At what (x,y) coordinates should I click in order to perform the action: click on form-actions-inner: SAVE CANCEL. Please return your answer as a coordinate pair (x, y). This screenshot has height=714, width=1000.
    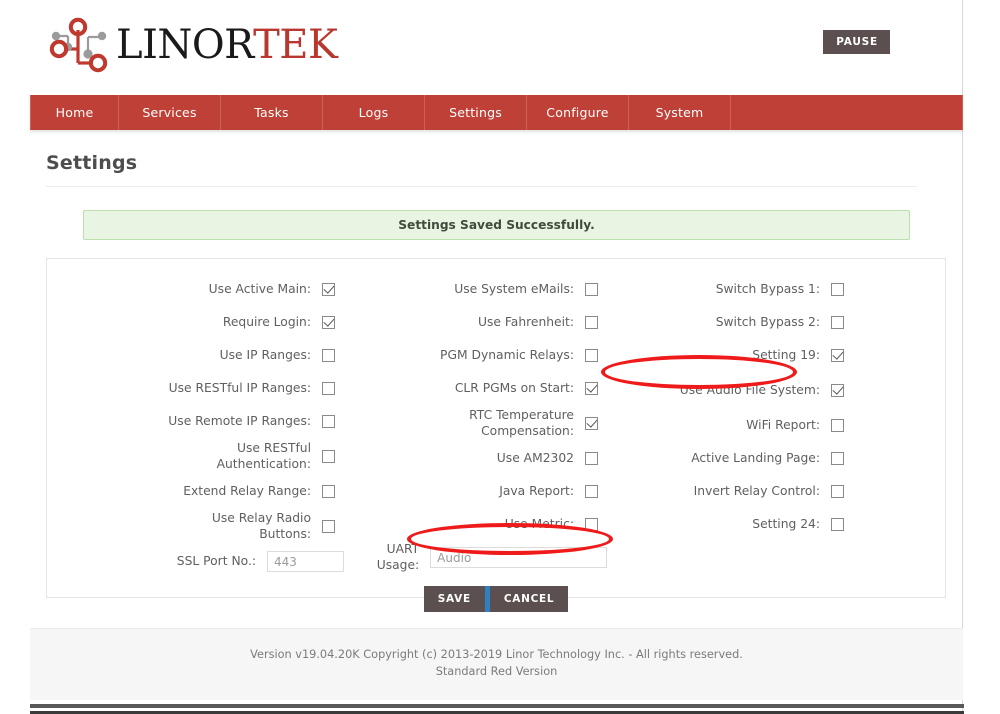
    Looking at the image, I should click on (496, 599).